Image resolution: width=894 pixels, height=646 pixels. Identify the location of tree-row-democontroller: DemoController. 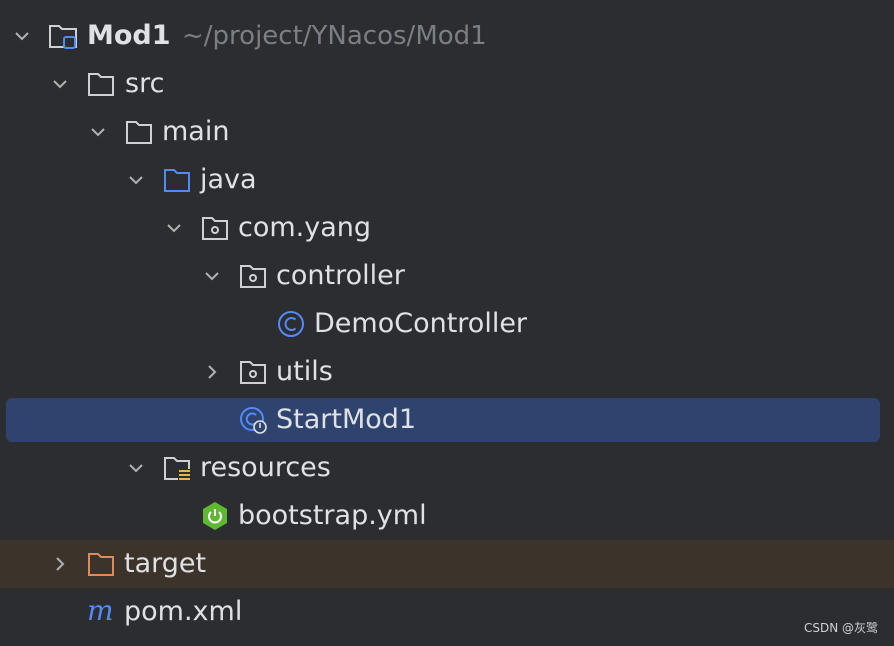
(447, 324).